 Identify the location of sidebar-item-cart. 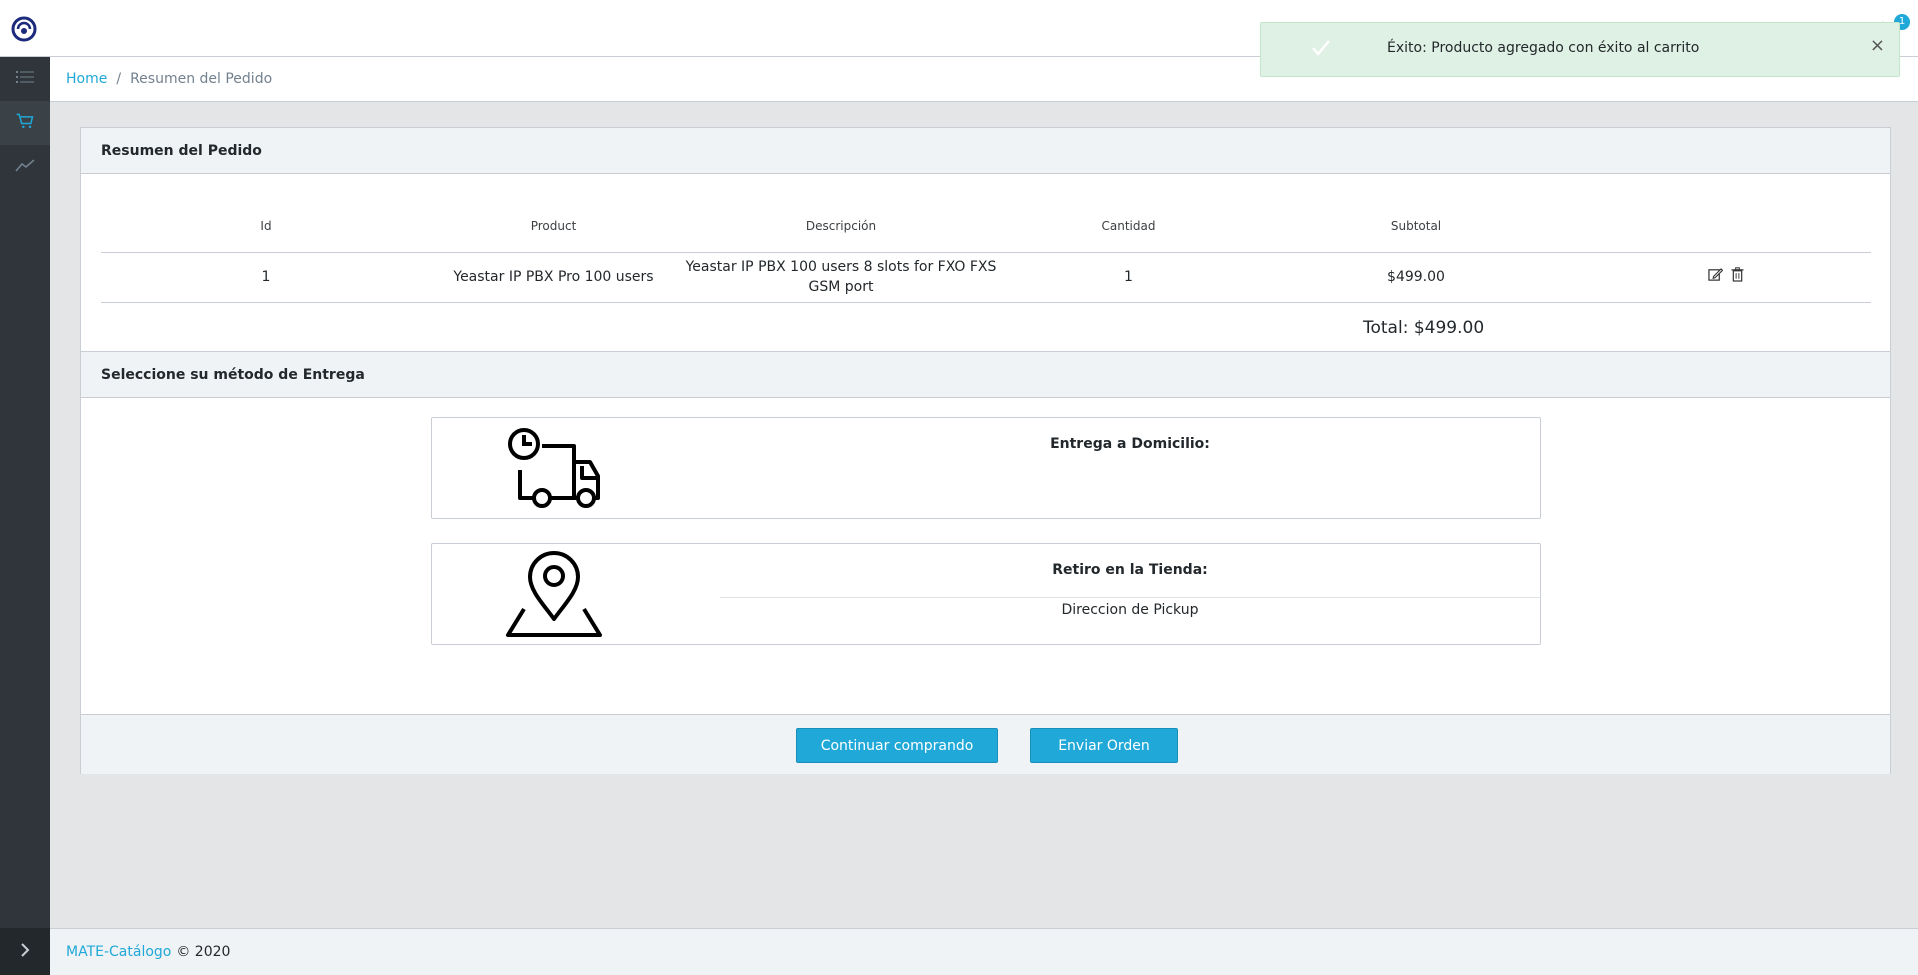
(25, 123).